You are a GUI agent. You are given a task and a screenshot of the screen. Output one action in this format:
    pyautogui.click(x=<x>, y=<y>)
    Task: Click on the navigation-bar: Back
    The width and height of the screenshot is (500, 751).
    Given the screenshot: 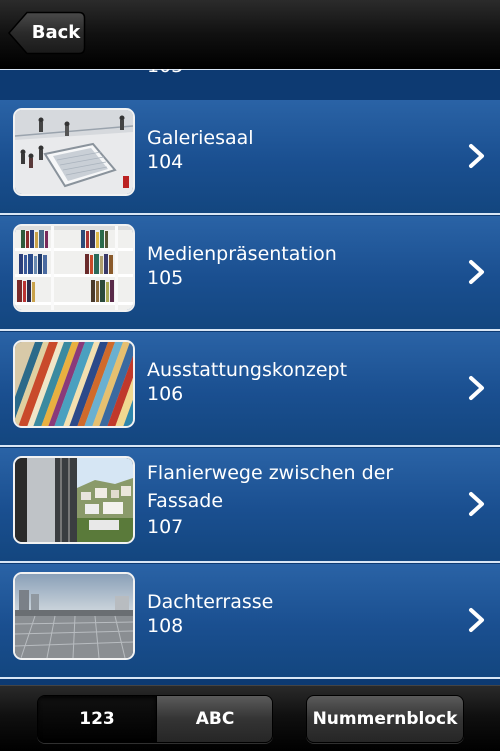 What is the action you would take?
    pyautogui.click(x=250, y=34)
    